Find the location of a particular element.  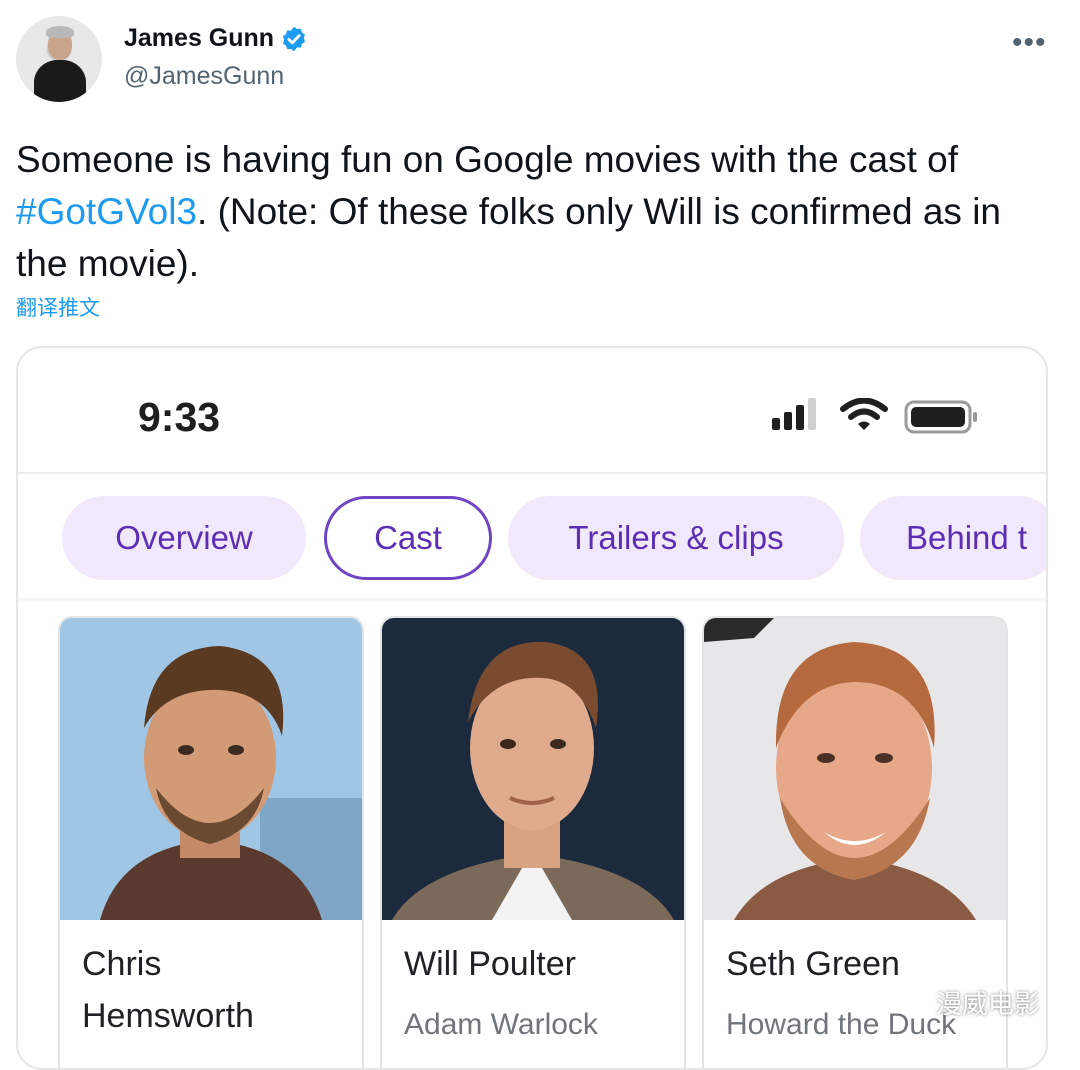

character-role: Adam Warlock is located at coordinates (501, 1024).